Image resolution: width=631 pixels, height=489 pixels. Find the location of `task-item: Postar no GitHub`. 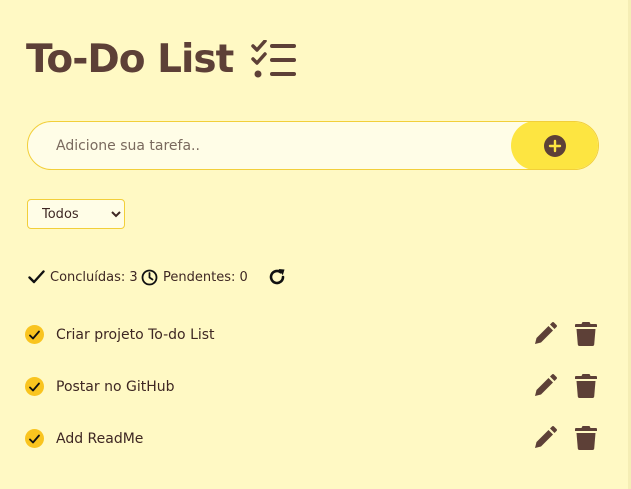

task-item: Postar no GitHub is located at coordinates (315, 396).